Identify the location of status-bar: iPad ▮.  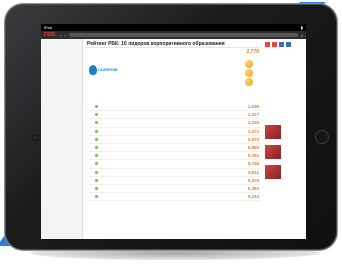
(173, 27).